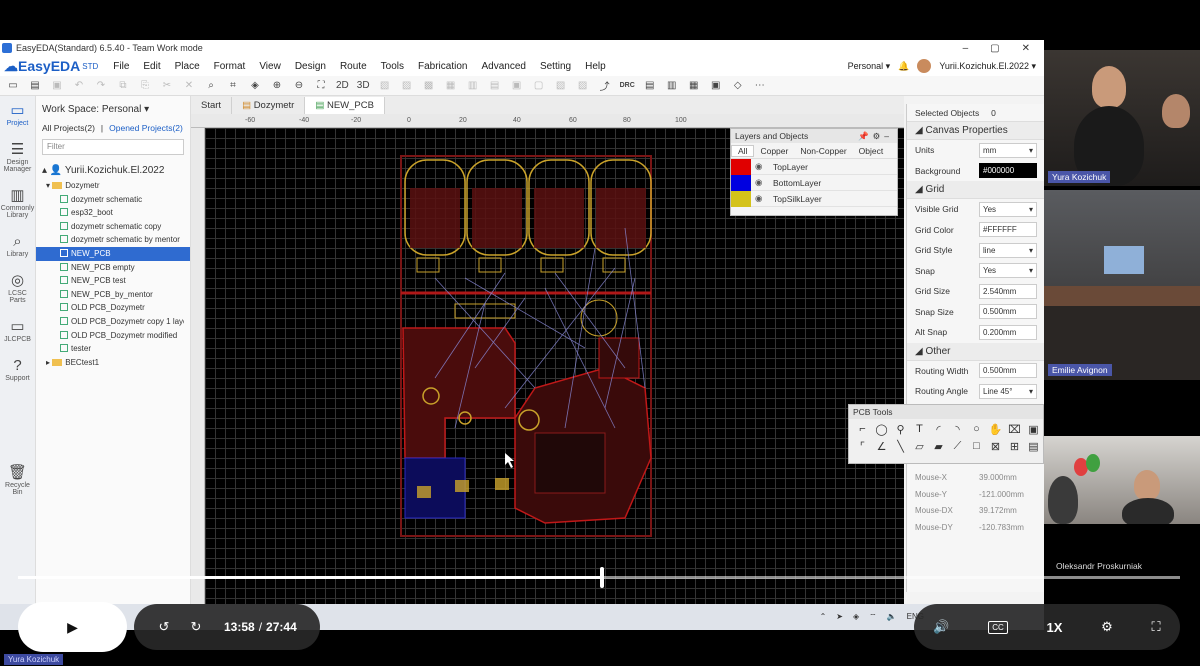  Describe the element at coordinates (602, 577) in the screenshot. I see `scrub-handle` at that location.